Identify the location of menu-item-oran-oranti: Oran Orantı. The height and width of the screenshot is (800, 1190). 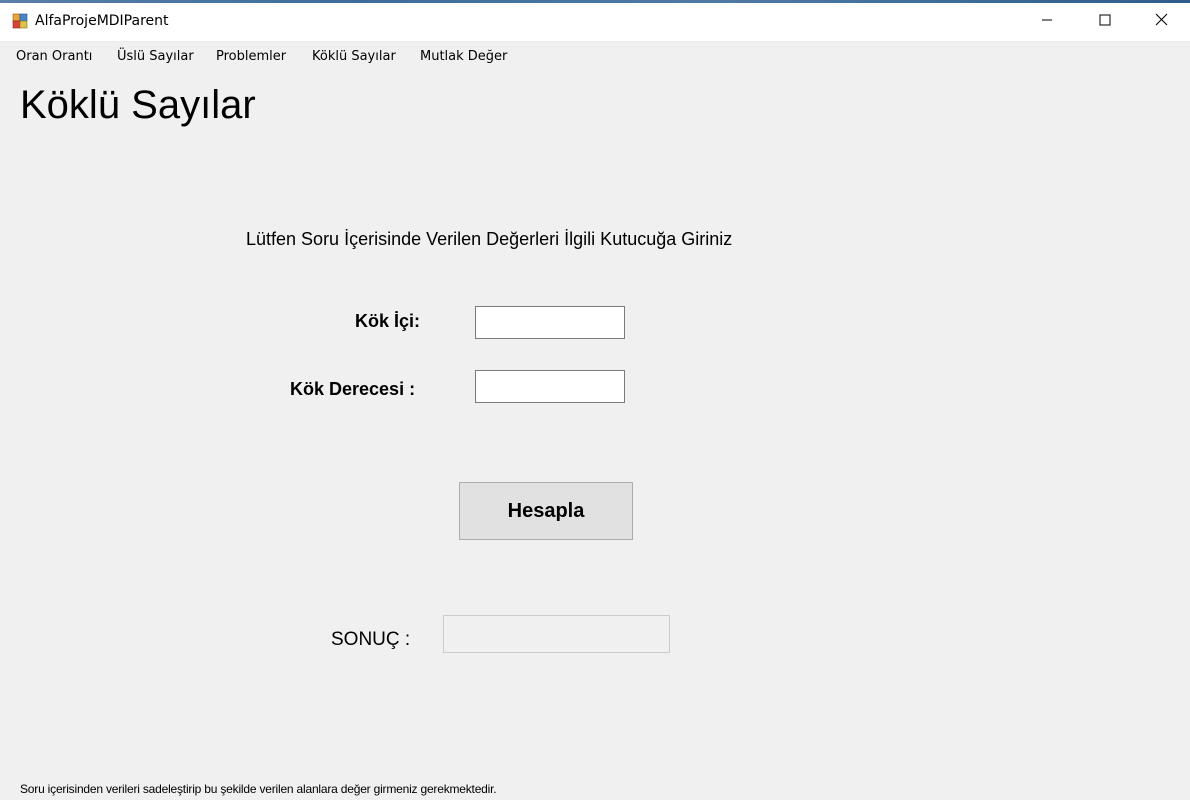
(54, 56).